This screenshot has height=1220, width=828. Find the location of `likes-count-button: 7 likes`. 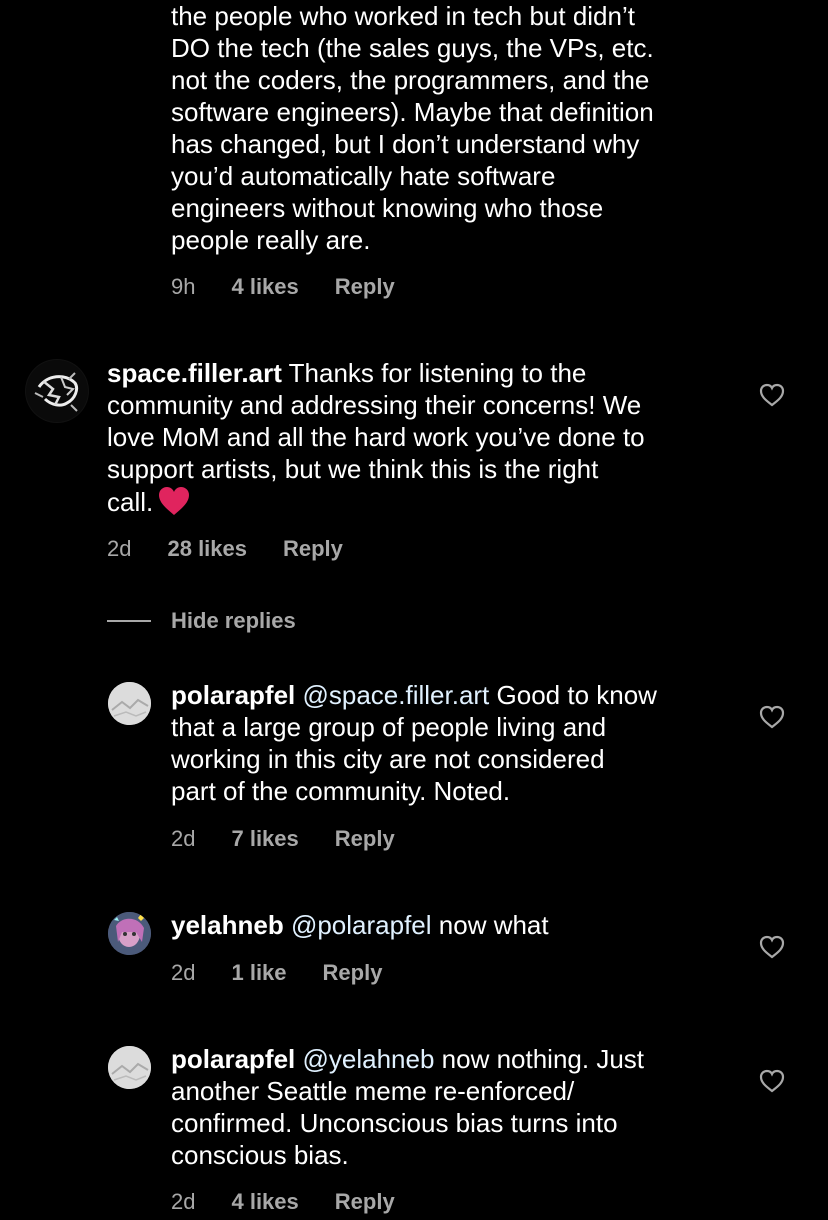

likes-count-button: 7 likes is located at coordinates (264, 839).